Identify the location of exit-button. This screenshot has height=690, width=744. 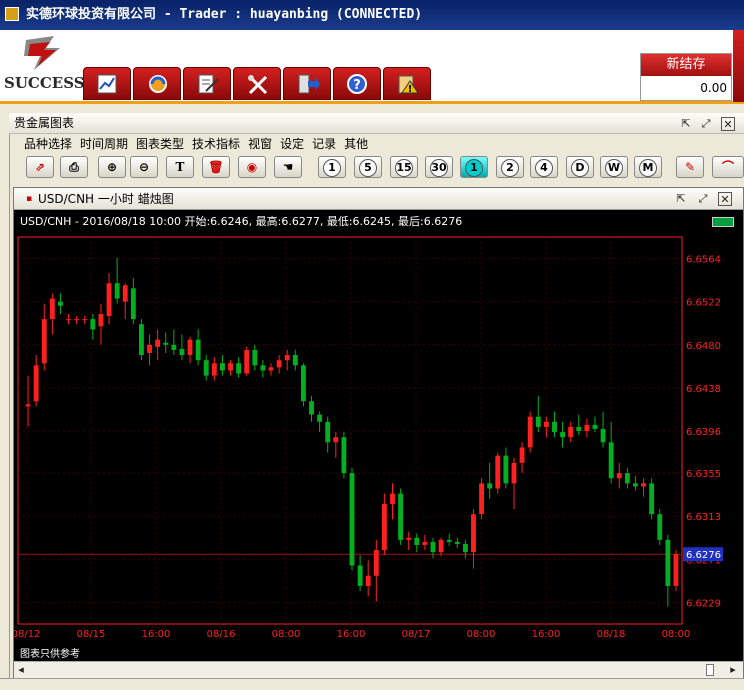
(307, 83).